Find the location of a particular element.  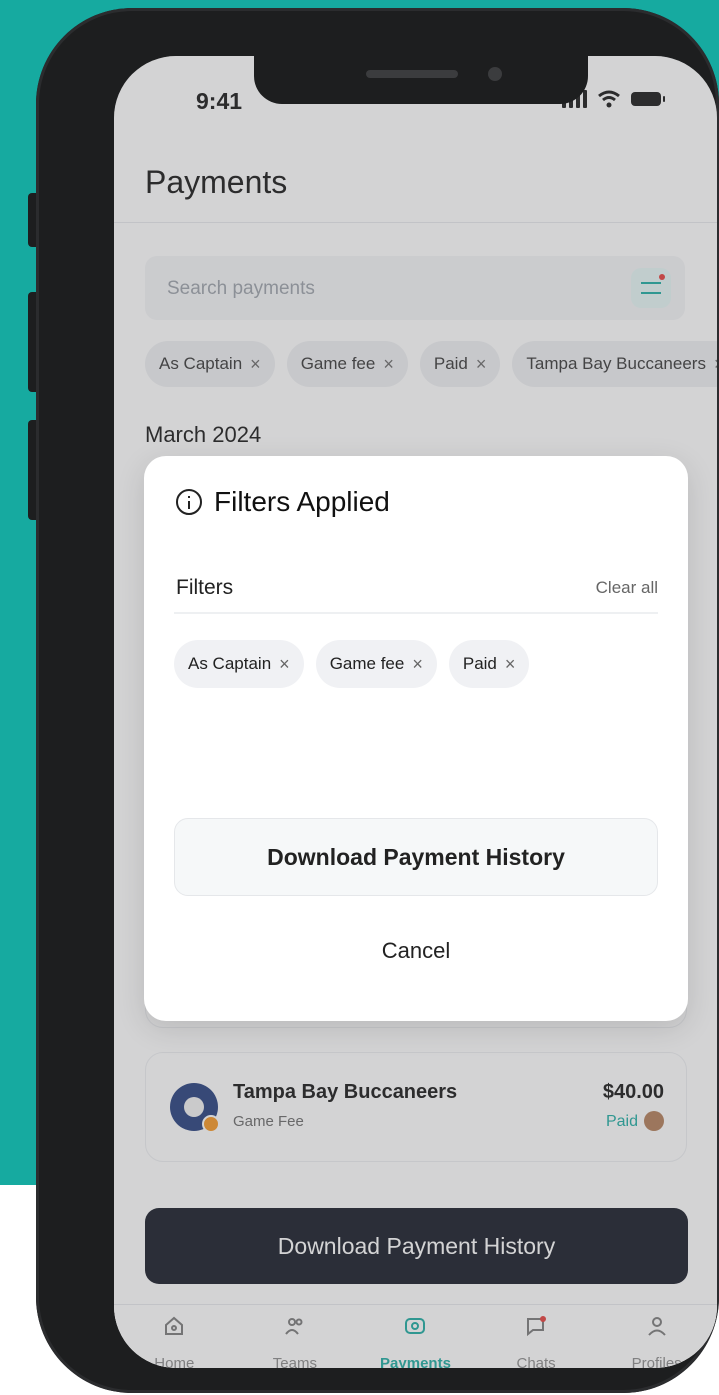

modal-chip-row: As Captain × Game fee × Paid × is located at coordinates (352, 664).